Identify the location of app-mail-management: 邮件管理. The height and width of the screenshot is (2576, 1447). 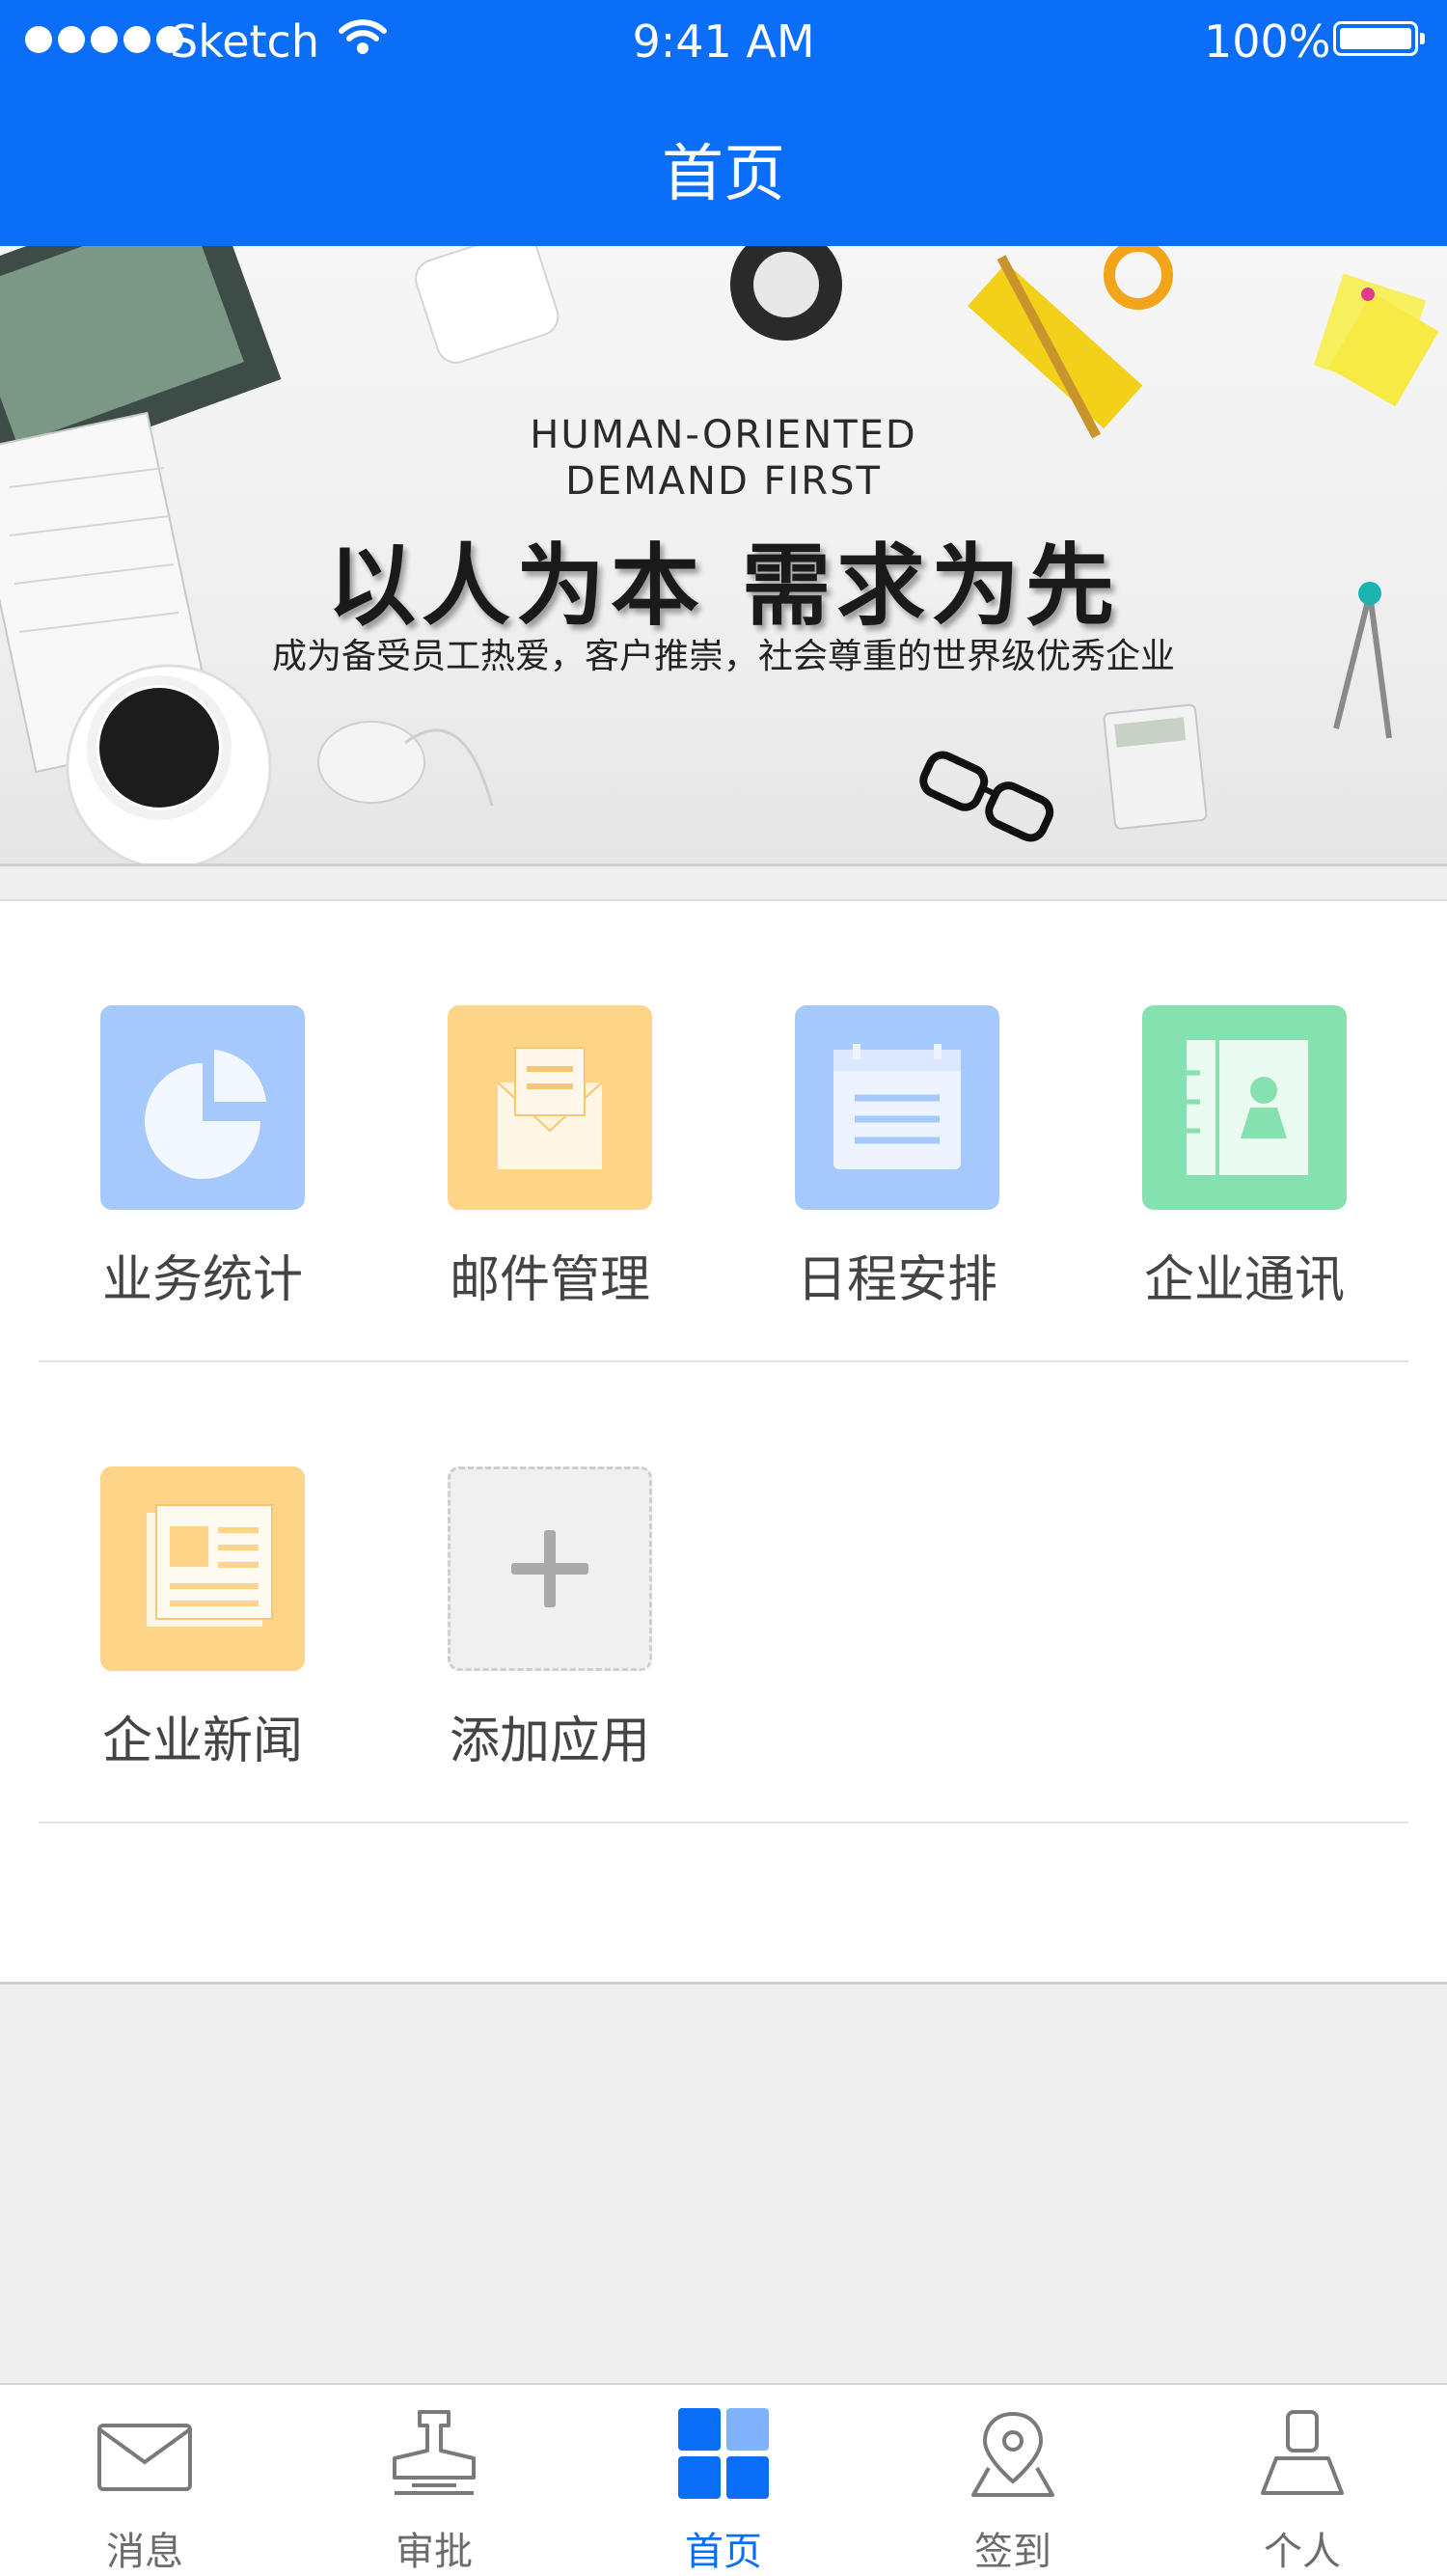
(550, 1158).